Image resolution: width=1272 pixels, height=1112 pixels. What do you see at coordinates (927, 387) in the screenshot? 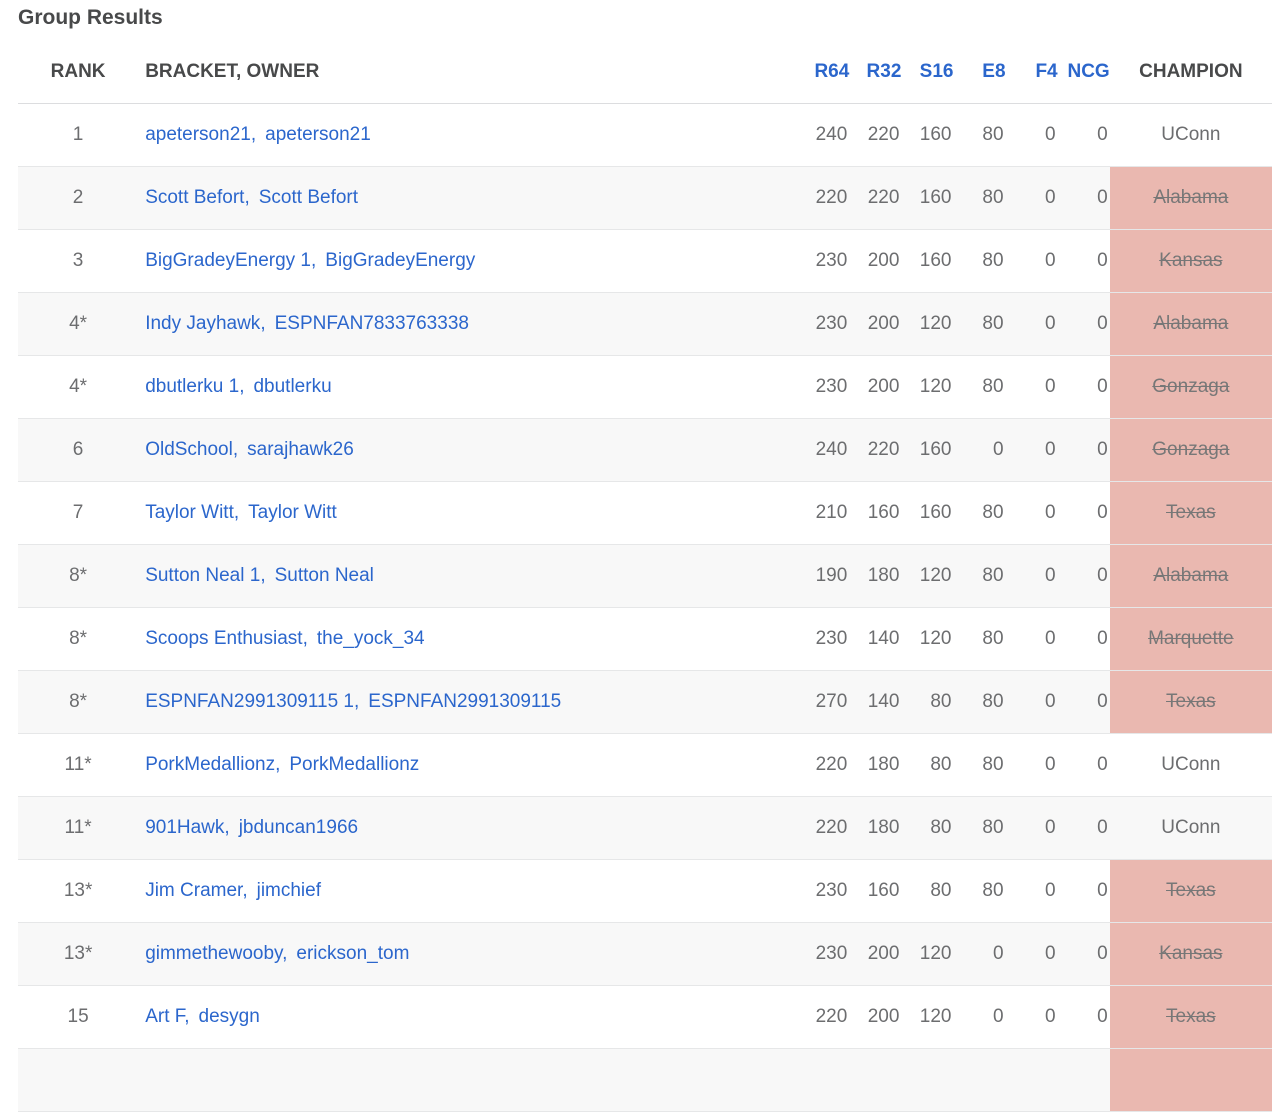
I see `s16-score-cell: 120` at bounding box center [927, 387].